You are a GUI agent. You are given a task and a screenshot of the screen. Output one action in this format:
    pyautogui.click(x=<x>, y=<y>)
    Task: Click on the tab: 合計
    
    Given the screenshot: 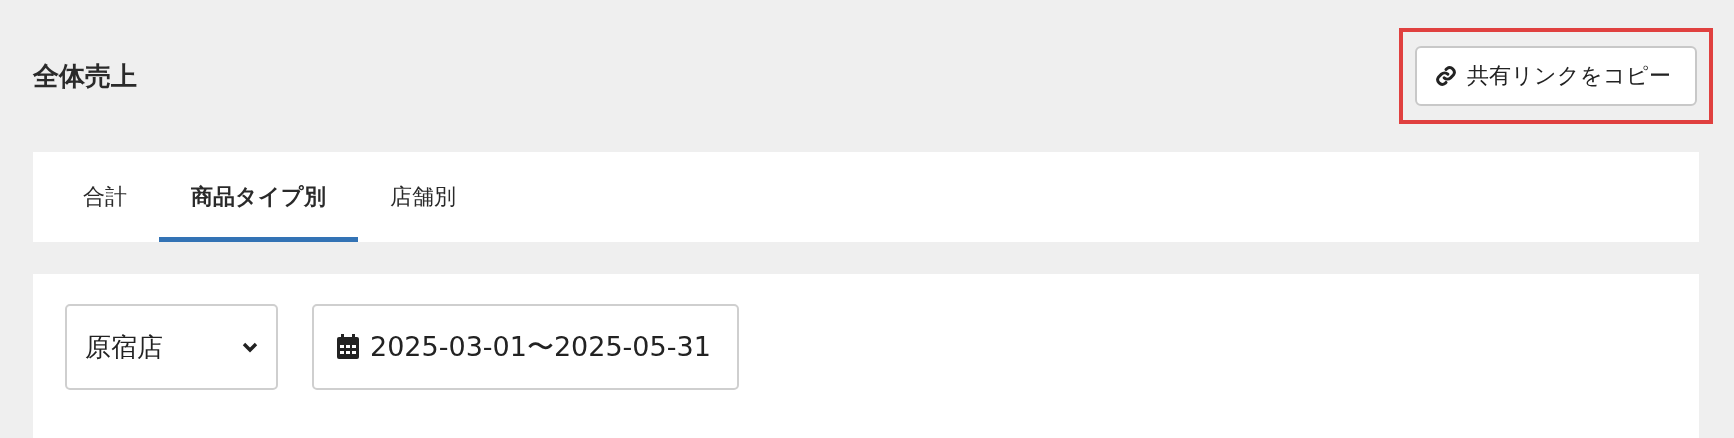 What is the action you would take?
    pyautogui.click(x=105, y=197)
    